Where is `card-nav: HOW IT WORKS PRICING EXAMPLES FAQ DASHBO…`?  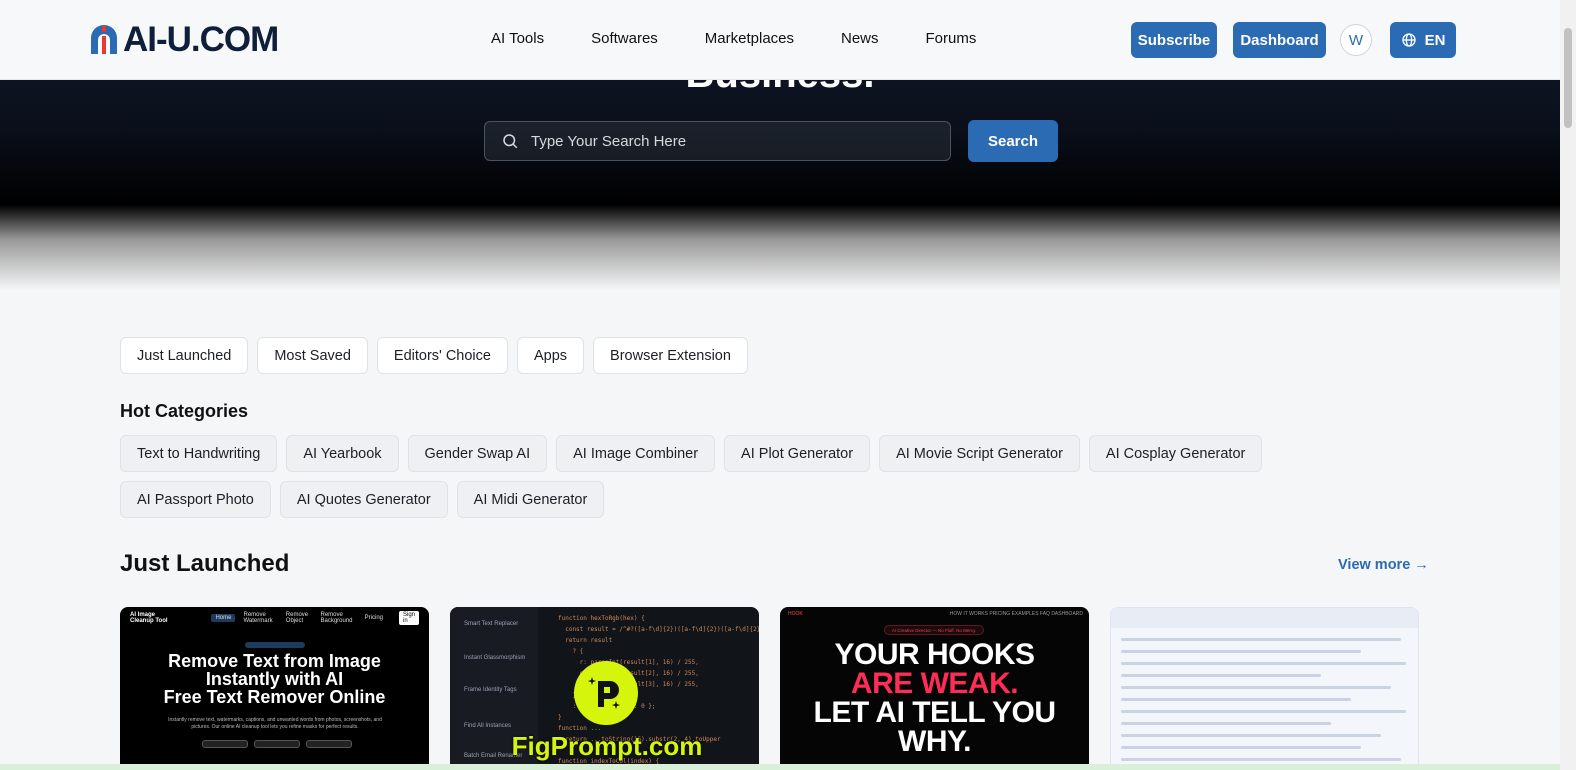 card-nav: HOW IT WORKS PRICING EXAMPLES FAQ DASHBO… is located at coordinates (1016, 614).